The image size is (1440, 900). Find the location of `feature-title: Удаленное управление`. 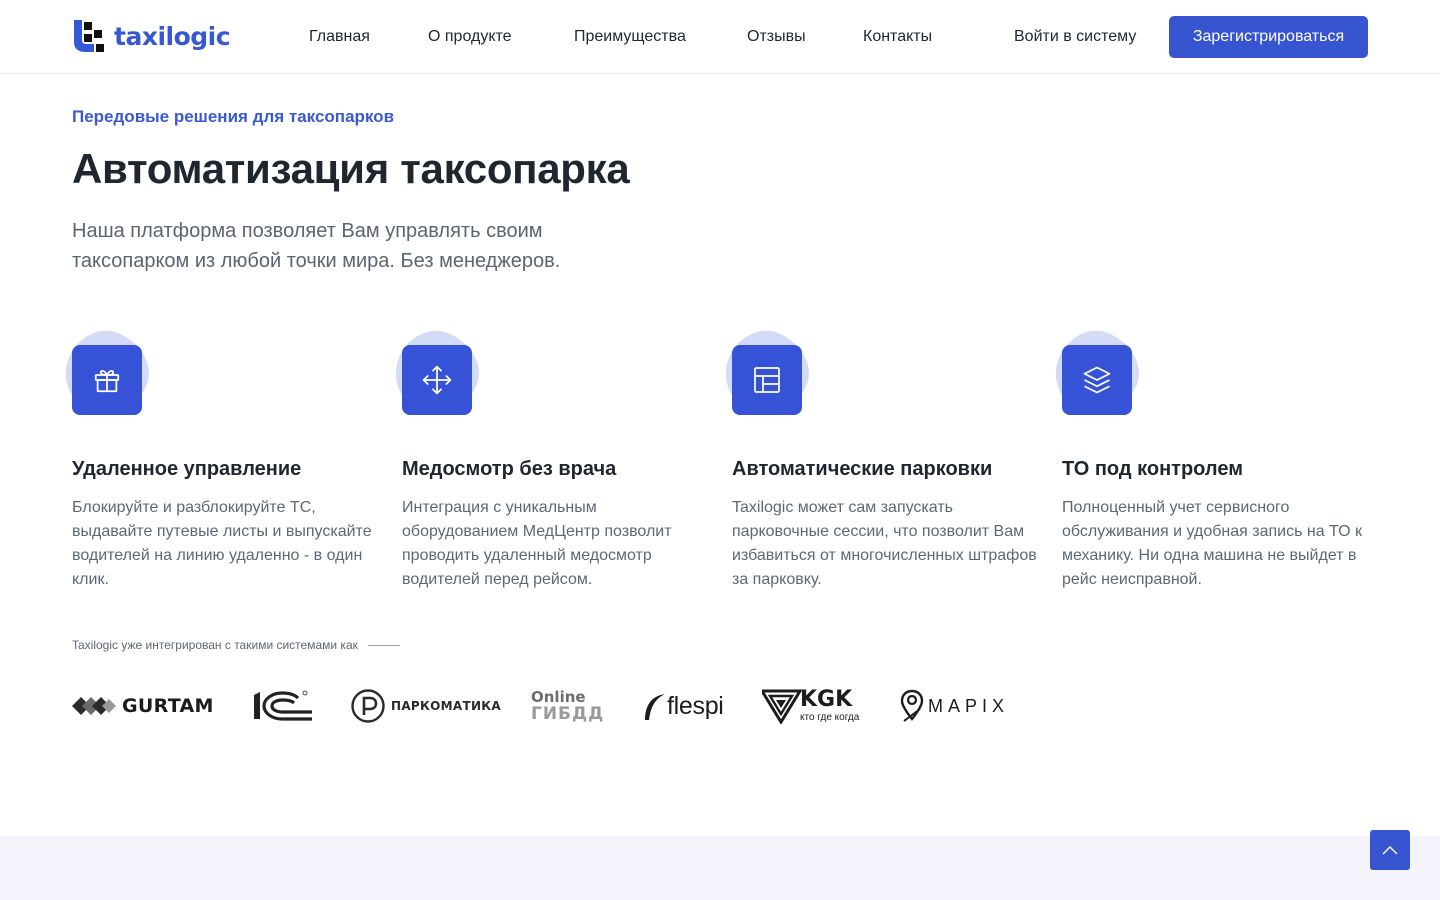

feature-title: Удаленное управление is located at coordinates (187, 469).